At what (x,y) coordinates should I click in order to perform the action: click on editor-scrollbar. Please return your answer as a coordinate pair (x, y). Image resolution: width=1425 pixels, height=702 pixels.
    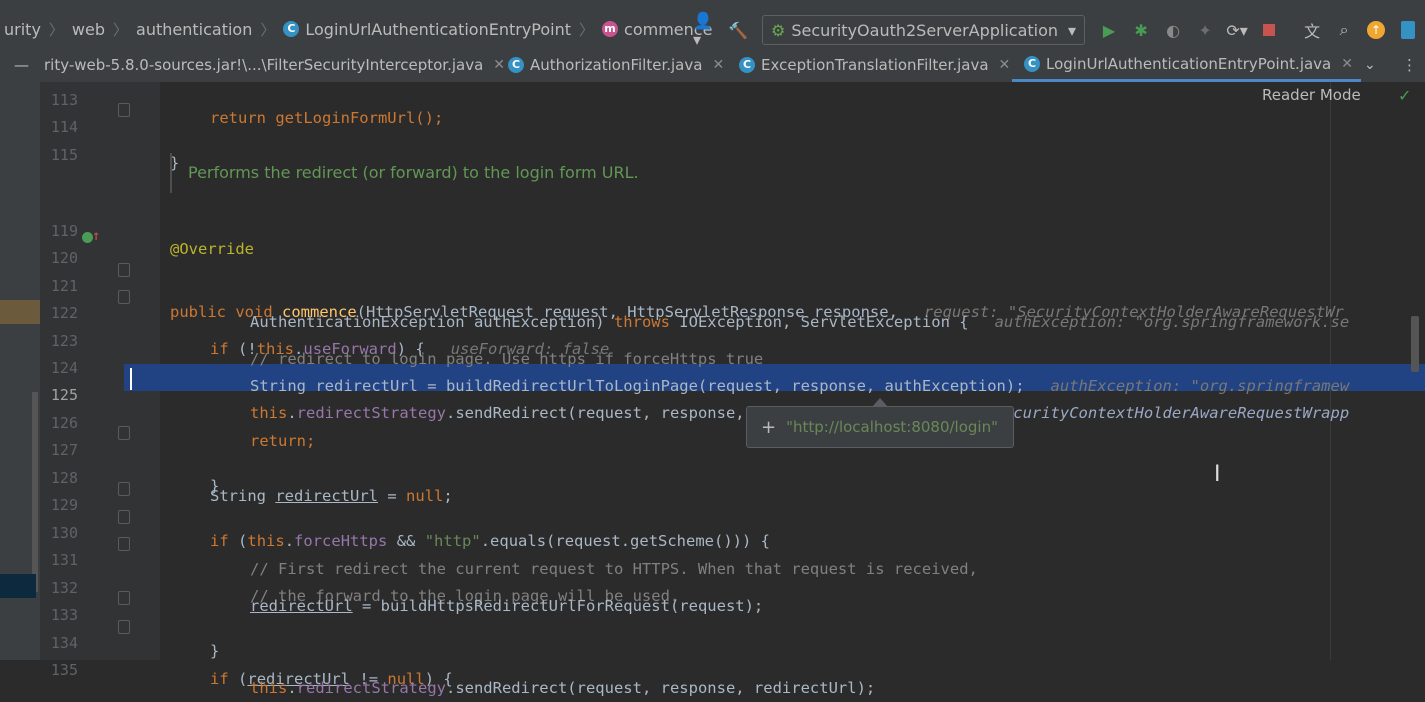
    Looking at the image, I should click on (1415, 344).